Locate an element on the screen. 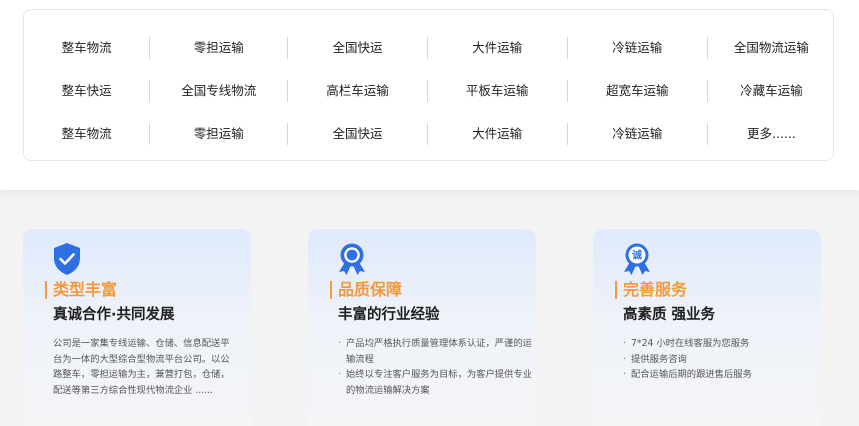 The image size is (859, 426). feature-title: 高素质 强业务 is located at coordinates (669, 315).